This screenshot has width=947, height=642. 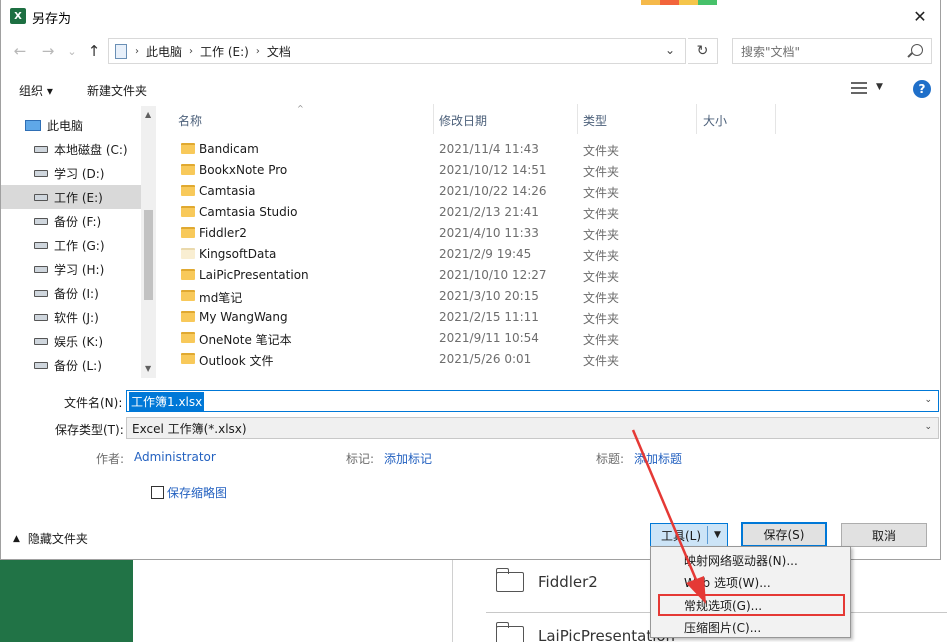 I want to click on file-date: 2021/10/10 12:27, so click(x=493, y=275).